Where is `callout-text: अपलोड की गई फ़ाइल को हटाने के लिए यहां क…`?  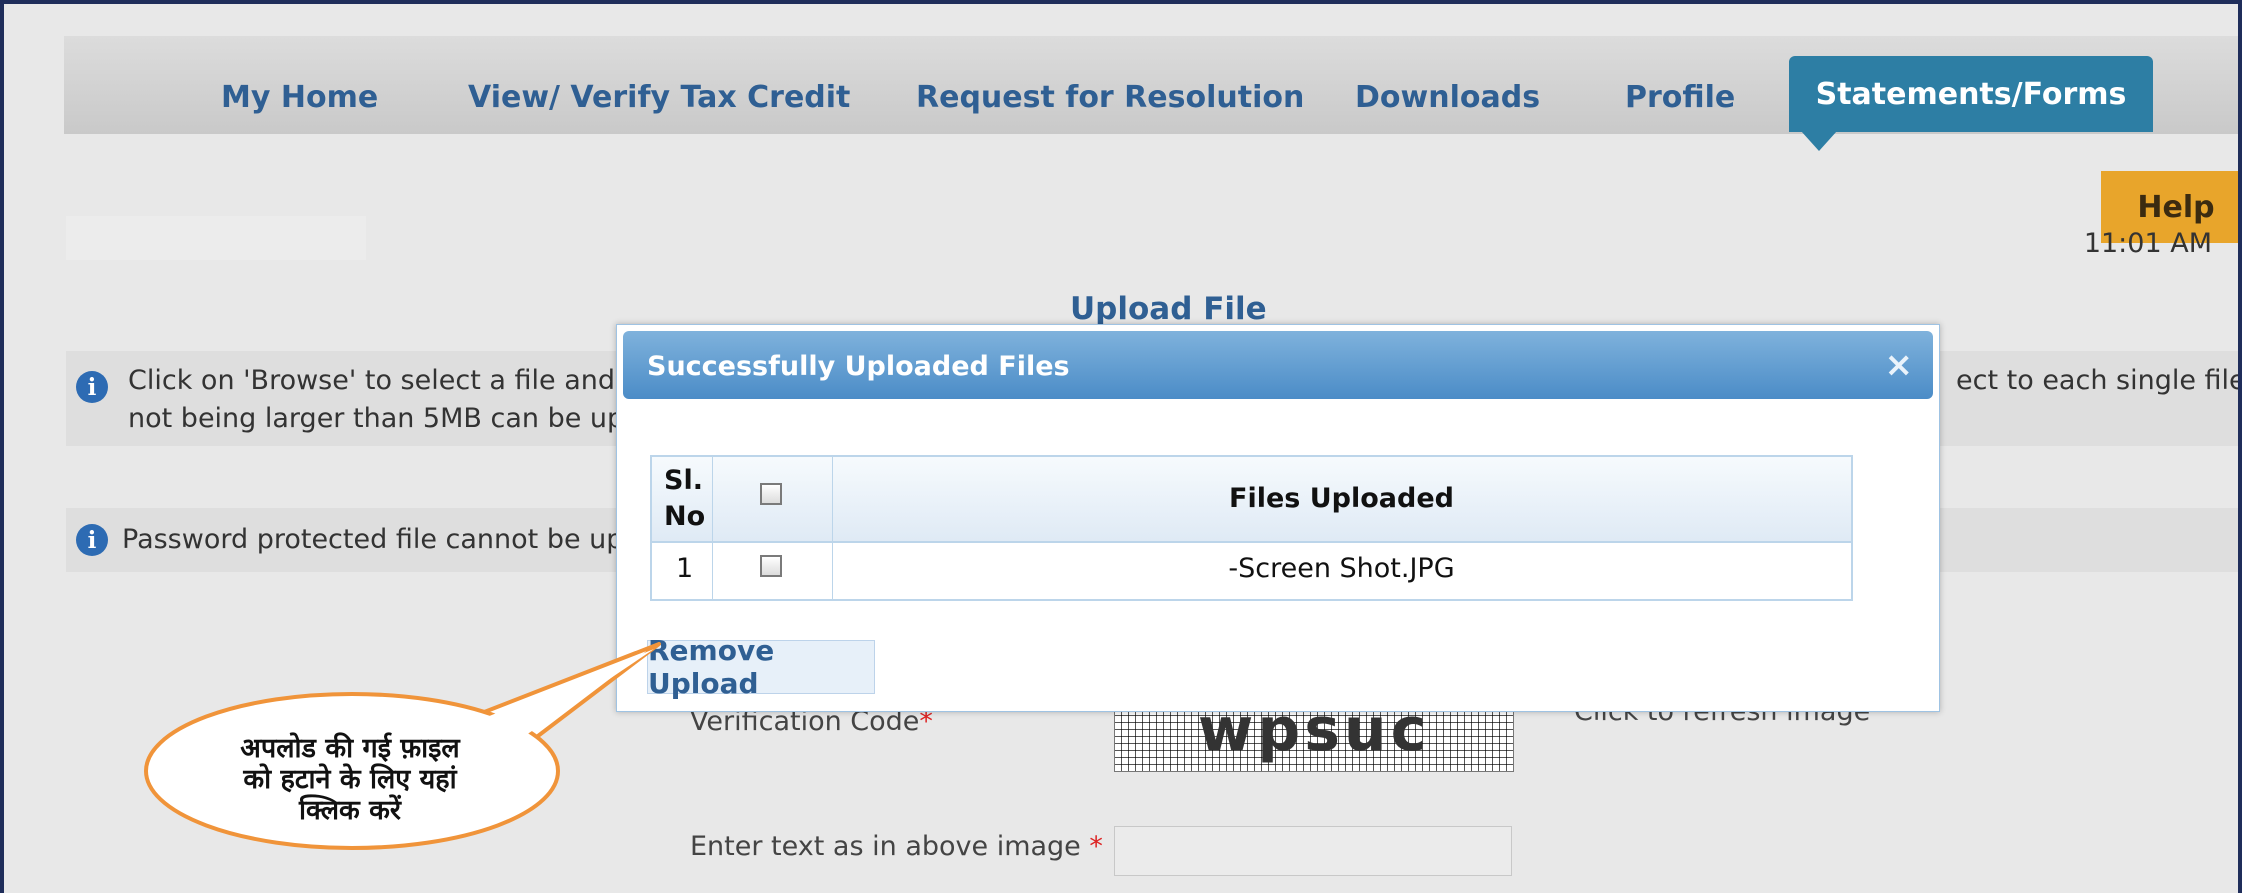 callout-text: अपलोड की गई फ़ाइल को हटाने के लिए यहां क… is located at coordinates (350, 779).